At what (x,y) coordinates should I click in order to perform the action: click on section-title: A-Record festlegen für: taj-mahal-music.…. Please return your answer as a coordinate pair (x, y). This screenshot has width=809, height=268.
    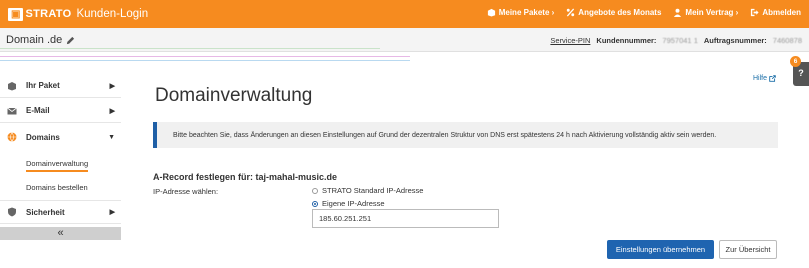
    Looking at the image, I should click on (245, 177).